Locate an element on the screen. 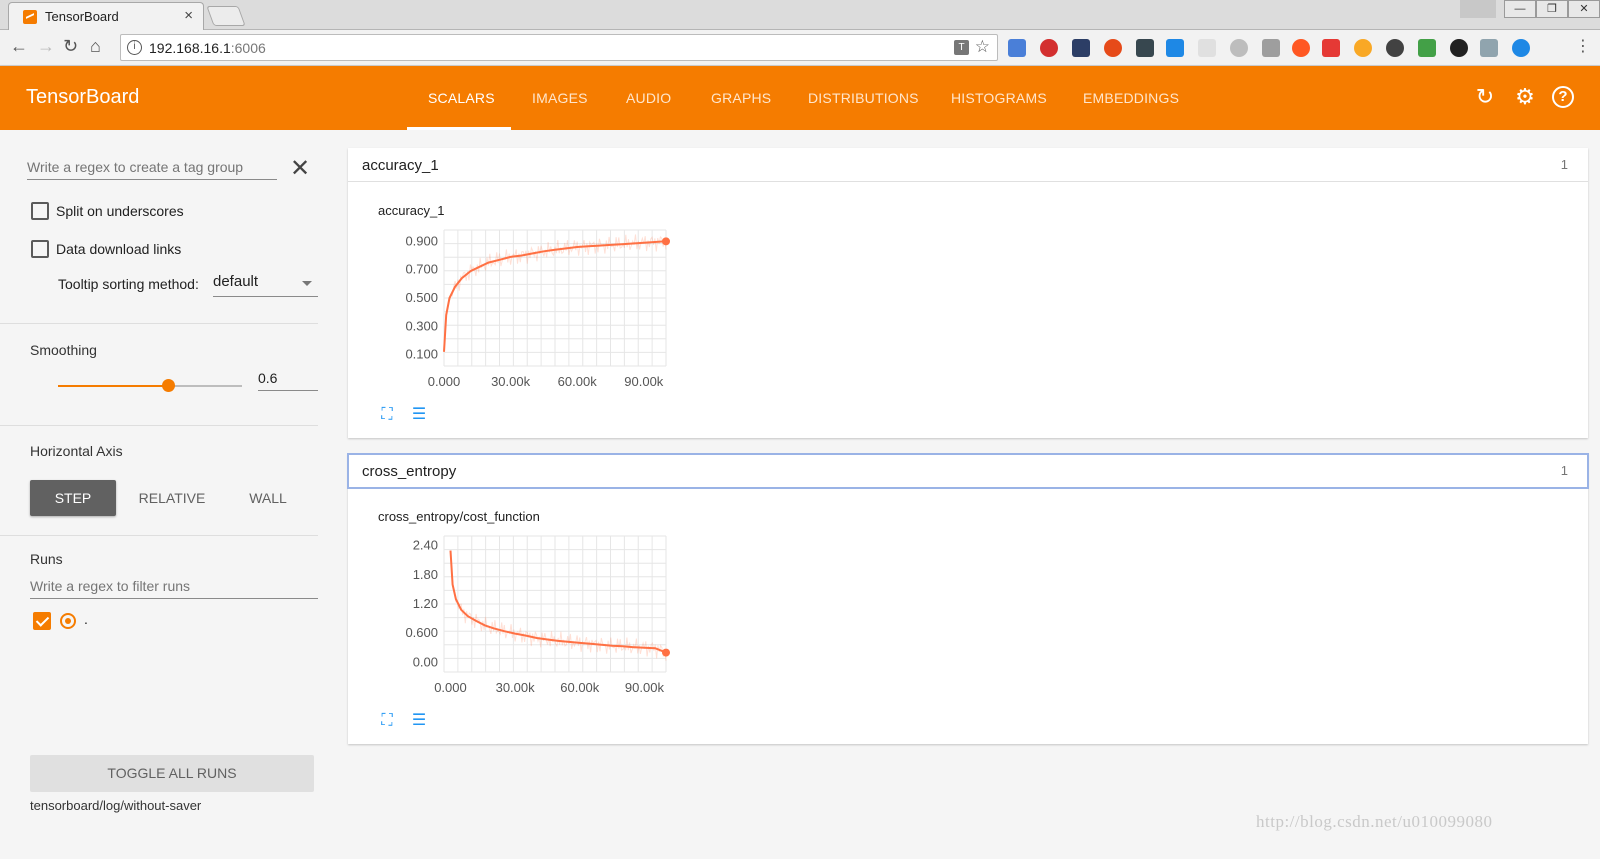  tooltip-sorting-label: Tooltip sorting method: is located at coordinates (128, 284).